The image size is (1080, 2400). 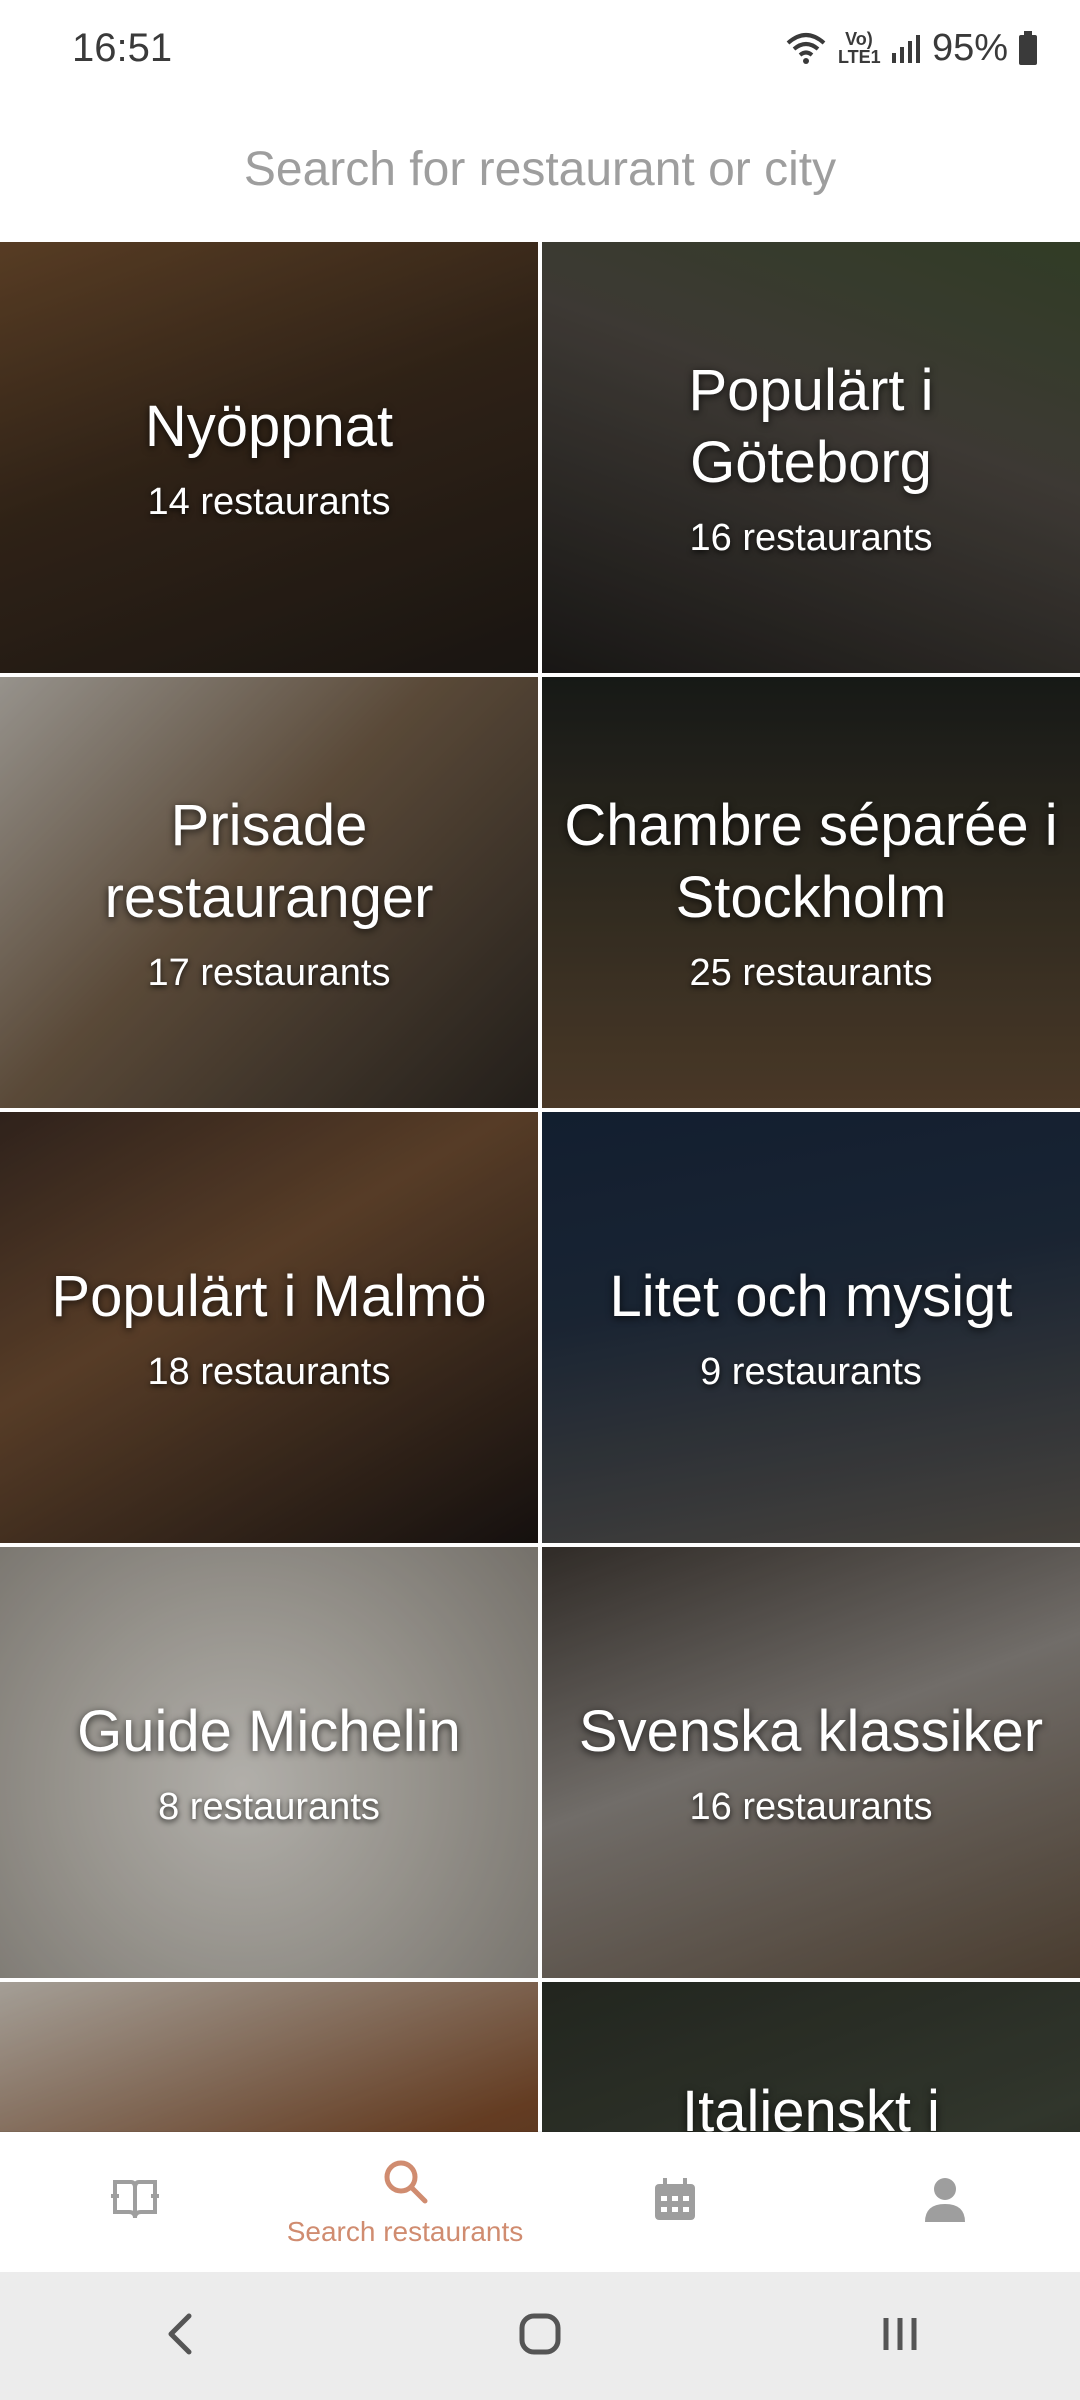 I want to click on collection-title: Litet och mysigt, so click(x=811, y=1296).